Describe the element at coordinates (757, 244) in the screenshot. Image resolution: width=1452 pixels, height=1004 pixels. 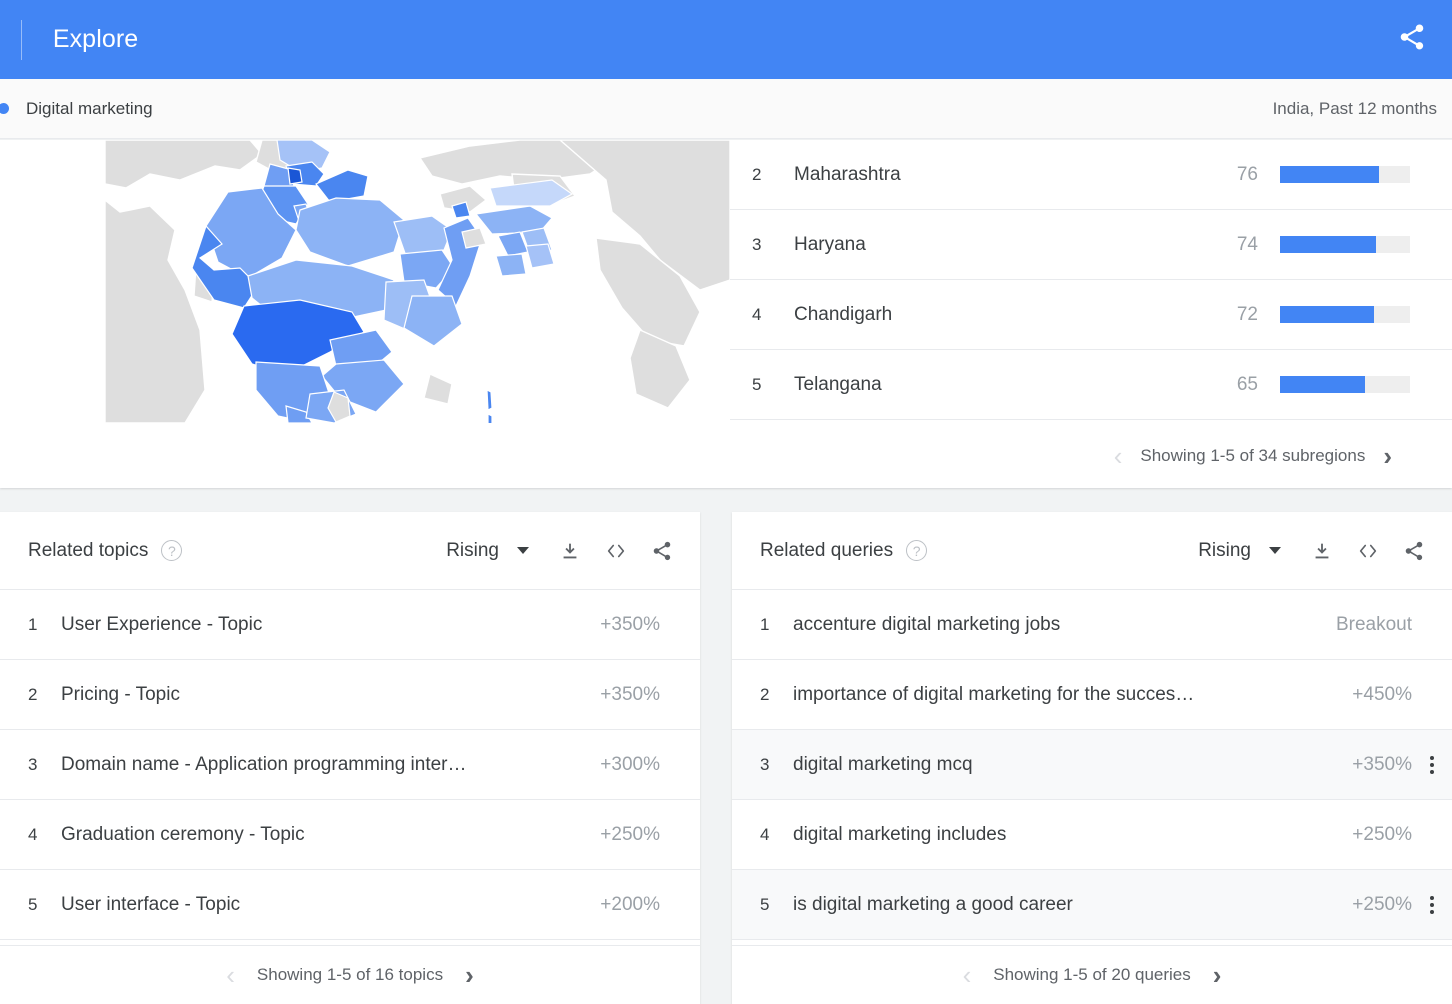
I see `subregion-rank: 3` at that location.